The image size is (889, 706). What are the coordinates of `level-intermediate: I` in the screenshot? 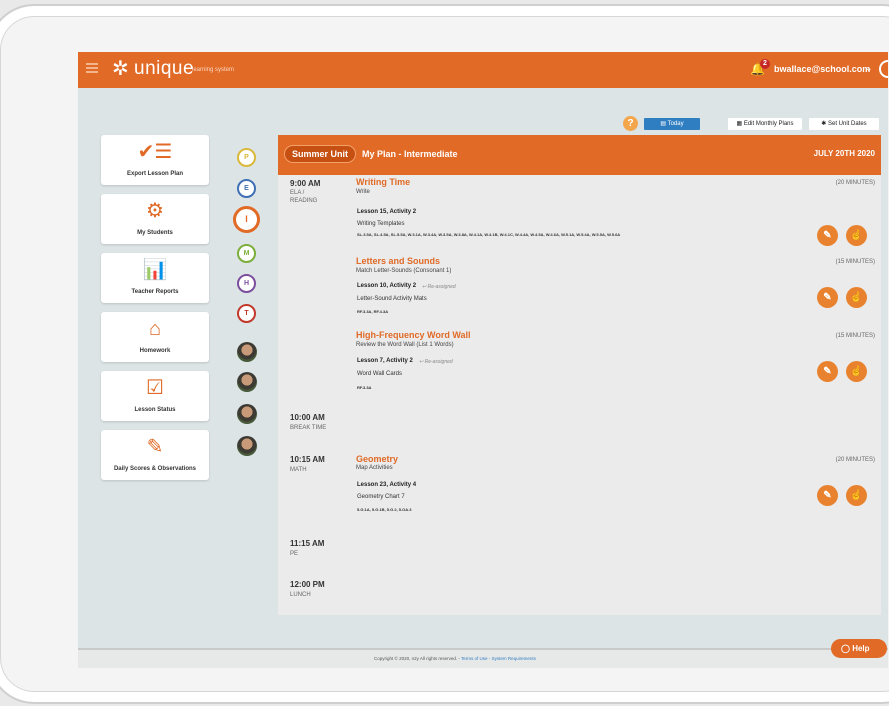 It's located at (246, 219).